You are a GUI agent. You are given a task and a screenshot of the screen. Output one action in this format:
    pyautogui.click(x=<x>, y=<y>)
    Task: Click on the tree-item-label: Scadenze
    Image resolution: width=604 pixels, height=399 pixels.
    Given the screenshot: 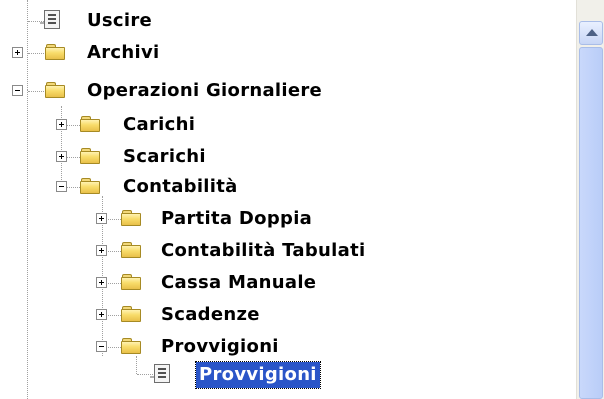 What is the action you would take?
    pyautogui.click(x=210, y=314)
    